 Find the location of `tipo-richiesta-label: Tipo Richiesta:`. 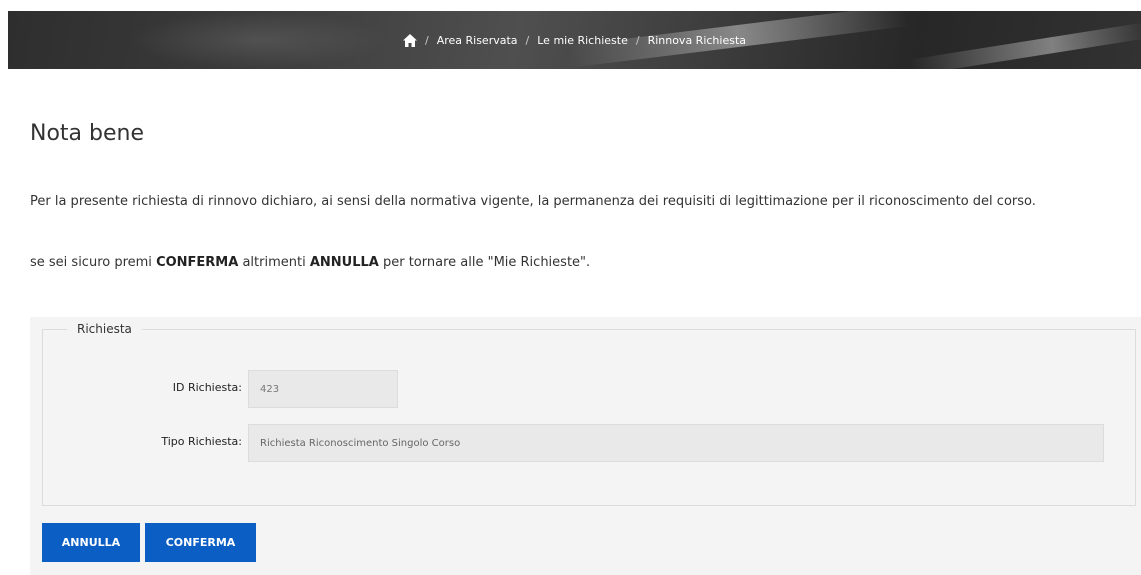

tipo-richiesta-label: Tipo Richiesta: is located at coordinates (201, 441).